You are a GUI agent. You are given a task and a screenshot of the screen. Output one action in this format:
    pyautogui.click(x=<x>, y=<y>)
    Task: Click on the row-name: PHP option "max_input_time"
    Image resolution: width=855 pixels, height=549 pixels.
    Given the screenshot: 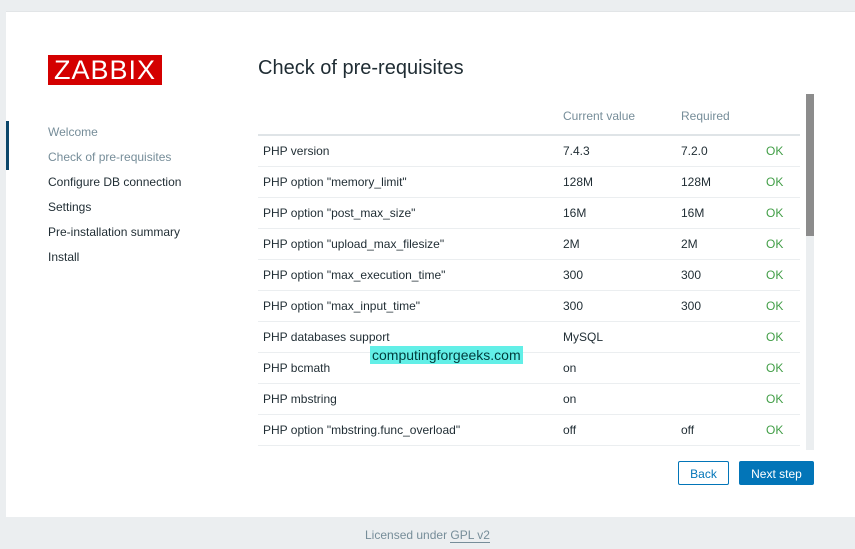 What is the action you would take?
    pyautogui.click(x=408, y=306)
    